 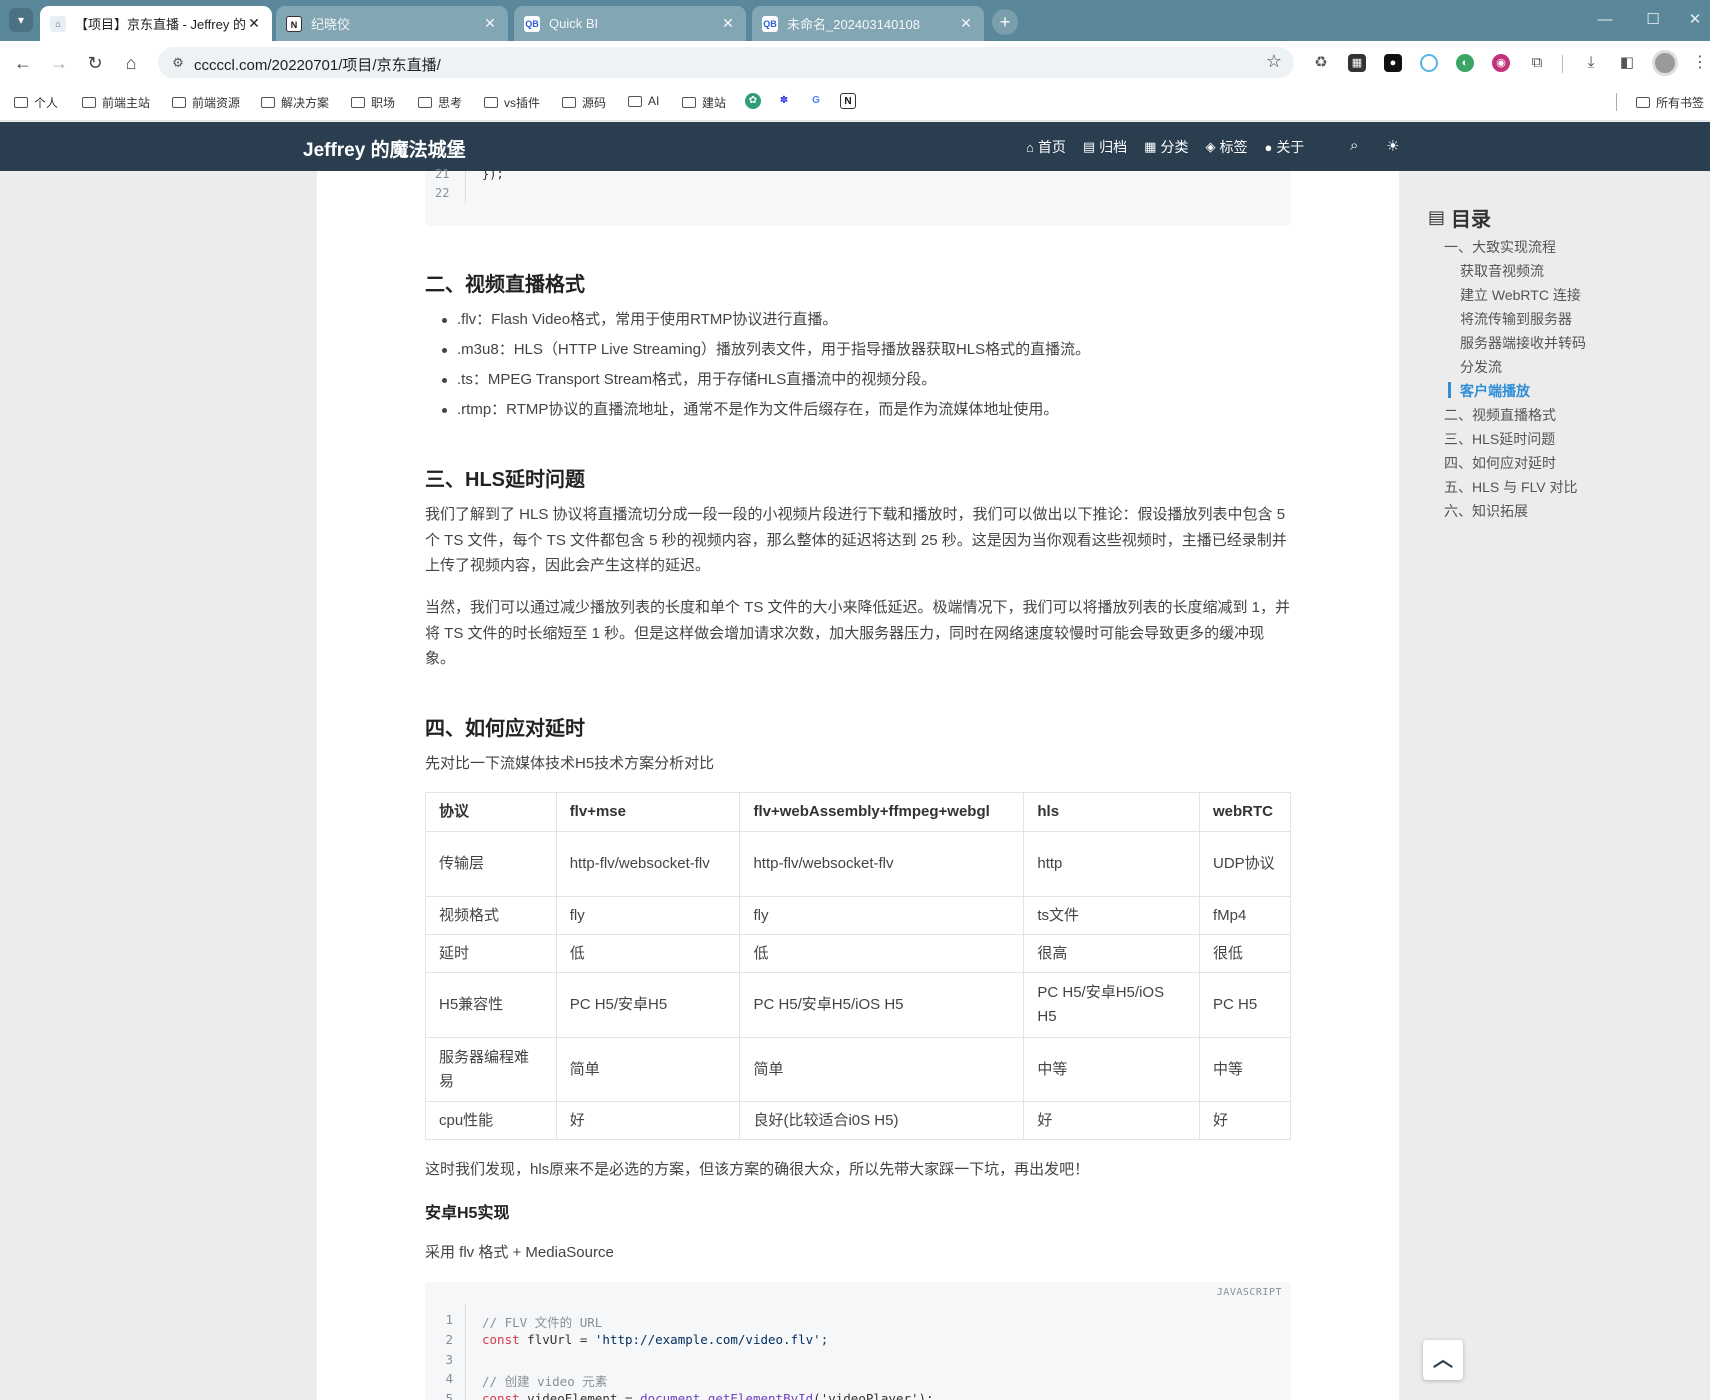 What do you see at coordinates (1695, 20) in the screenshot?
I see `window-close-button: ✕` at bounding box center [1695, 20].